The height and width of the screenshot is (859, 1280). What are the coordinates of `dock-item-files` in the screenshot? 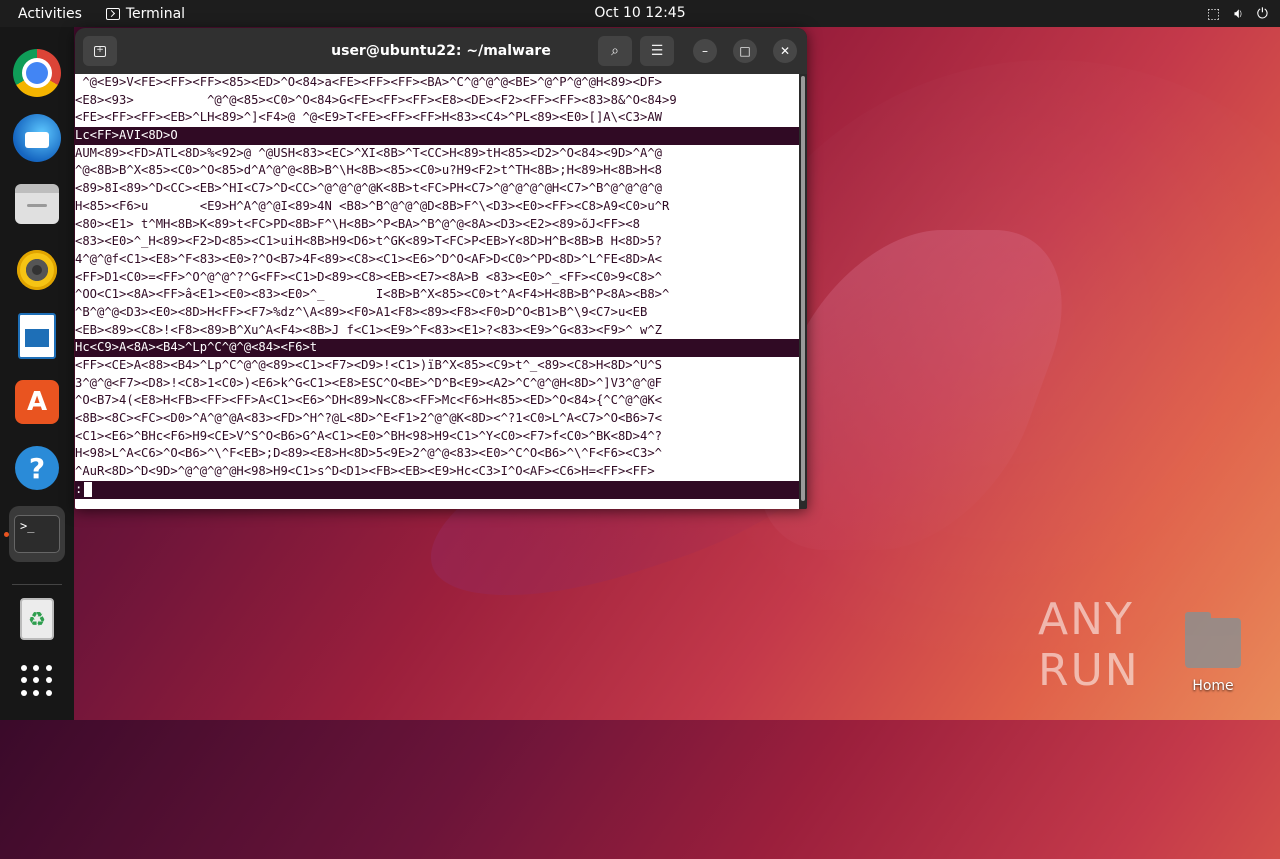 It's located at (37, 204).